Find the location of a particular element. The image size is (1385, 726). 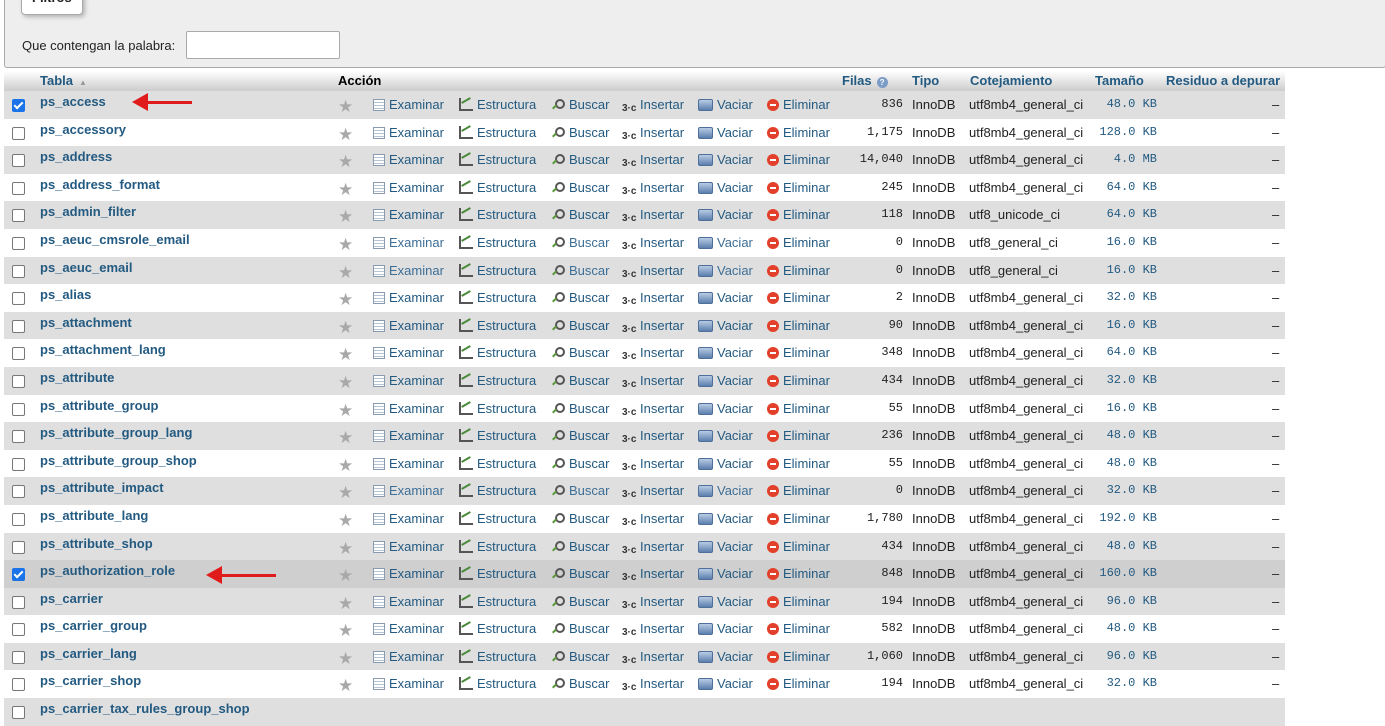

table-name-link: ps_carrier_shop is located at coordinates (90, 680).